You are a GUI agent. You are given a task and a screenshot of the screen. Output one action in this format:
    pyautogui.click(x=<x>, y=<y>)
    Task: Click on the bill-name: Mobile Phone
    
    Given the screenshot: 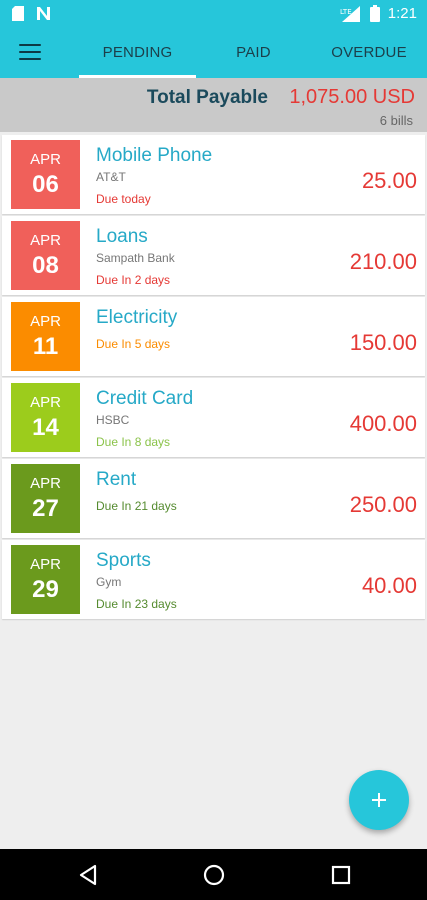 What is the action you would take?
    pyautogui.click(x=154, y=155)
    